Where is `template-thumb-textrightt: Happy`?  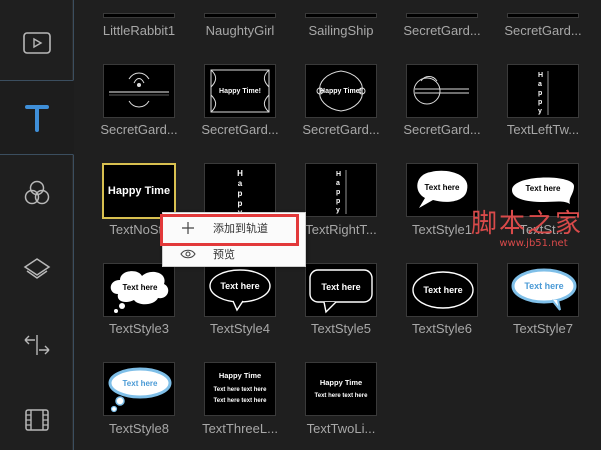
template-thumb-textrightt: Happy is located at coordinates (341, 190).